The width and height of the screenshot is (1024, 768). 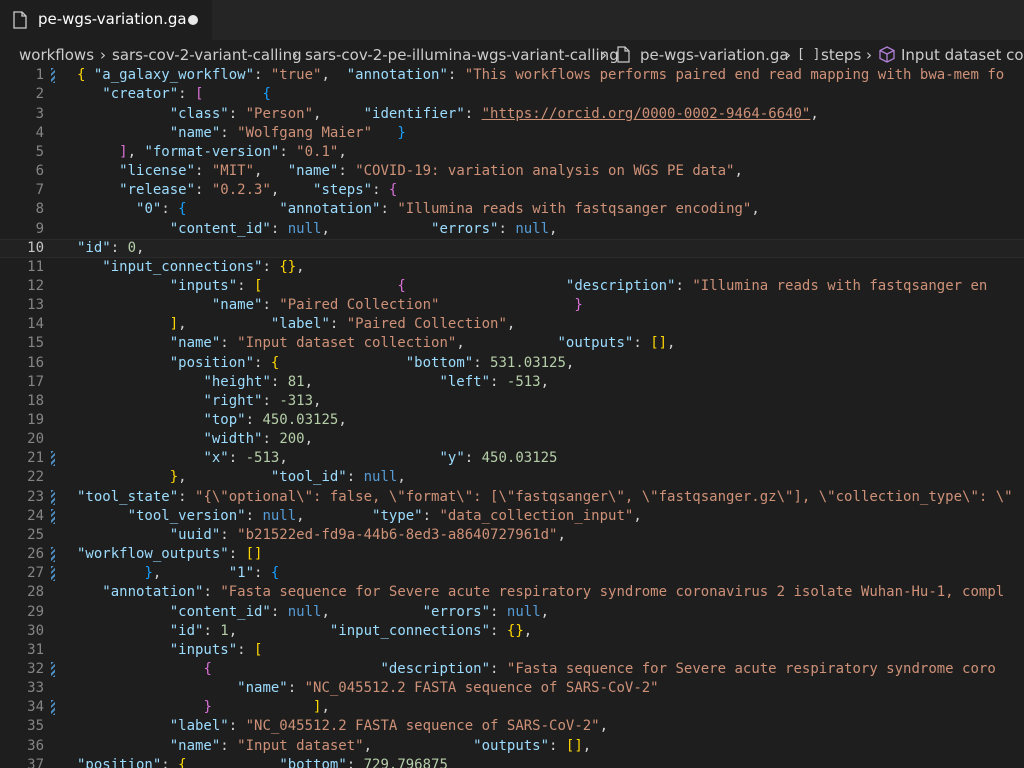 I want to click on code-line: 31 "inputs": [, so click(x=512, y=650).